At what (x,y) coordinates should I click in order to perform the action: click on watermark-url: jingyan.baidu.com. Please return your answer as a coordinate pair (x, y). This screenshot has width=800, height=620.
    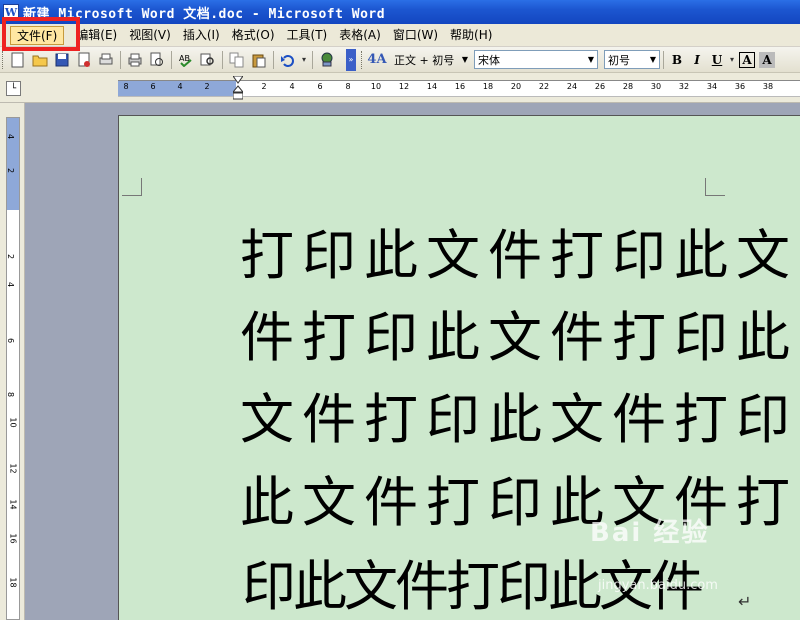
    Looking at the image, I should click on (658, 585).